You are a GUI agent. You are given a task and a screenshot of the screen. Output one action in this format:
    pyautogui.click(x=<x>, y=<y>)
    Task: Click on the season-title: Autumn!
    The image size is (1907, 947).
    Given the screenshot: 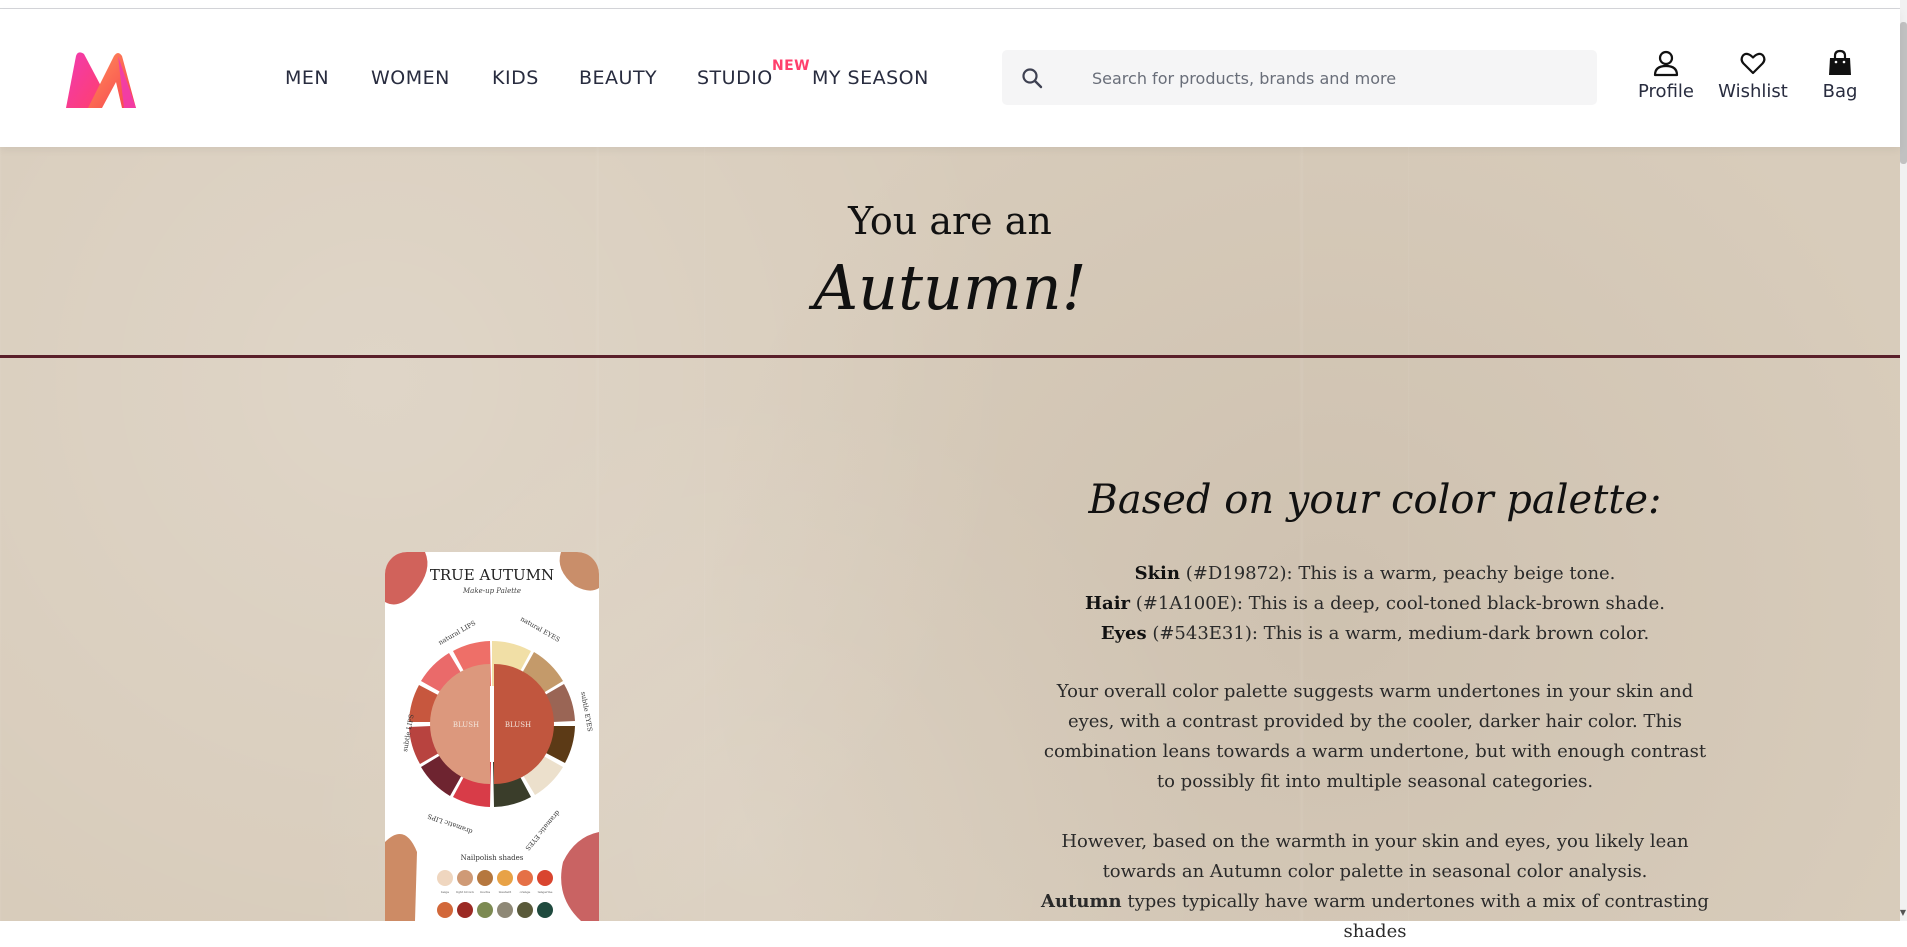 What is the action you would take?
    pyautogui.click(x=950, y=287)
    